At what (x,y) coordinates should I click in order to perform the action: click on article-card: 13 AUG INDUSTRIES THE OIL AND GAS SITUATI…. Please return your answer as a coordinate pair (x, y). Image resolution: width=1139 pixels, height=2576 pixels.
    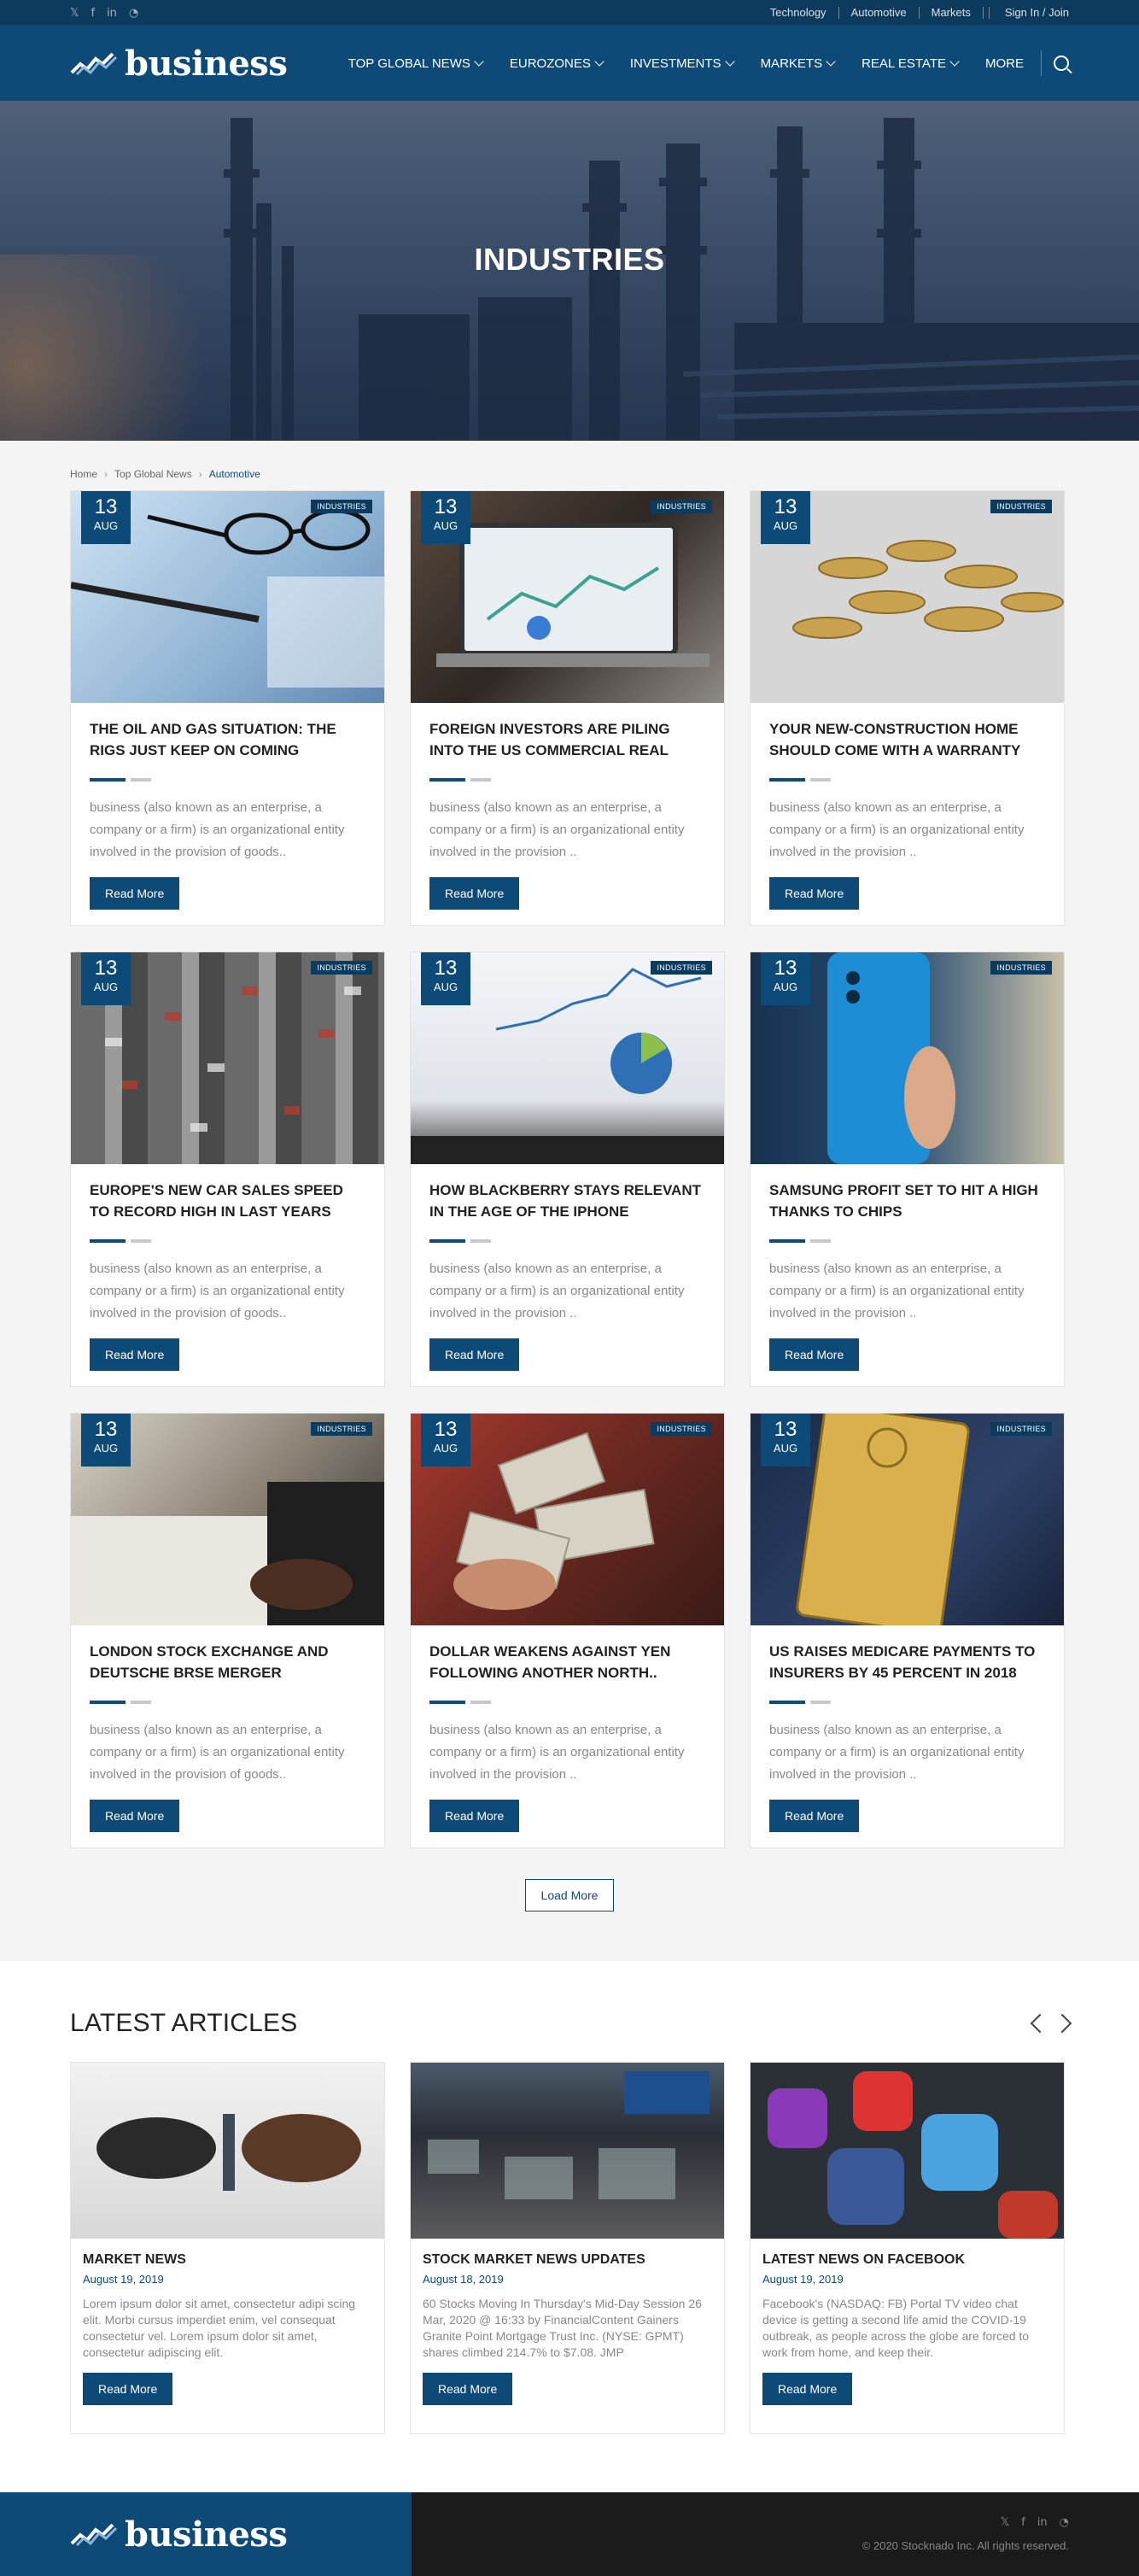
    Looking at the image, I should click on (228, 708).